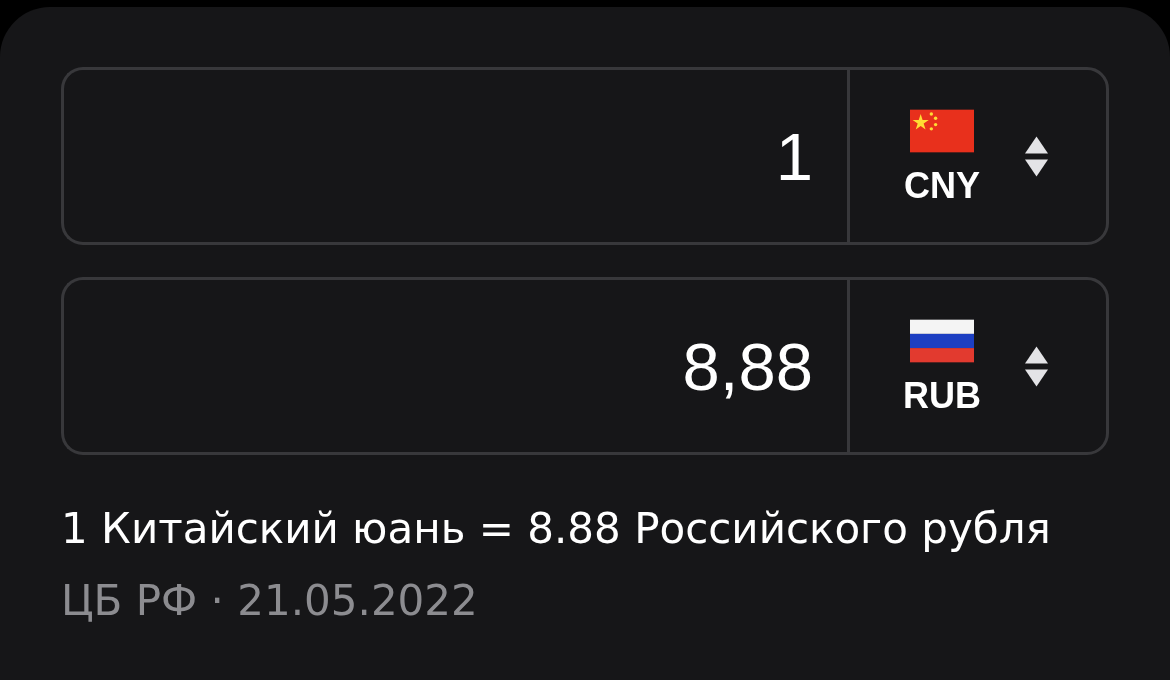  Describe the element at coordinates (978, 366) in the screenshot. I see `currency-picker: RUB` at that location.